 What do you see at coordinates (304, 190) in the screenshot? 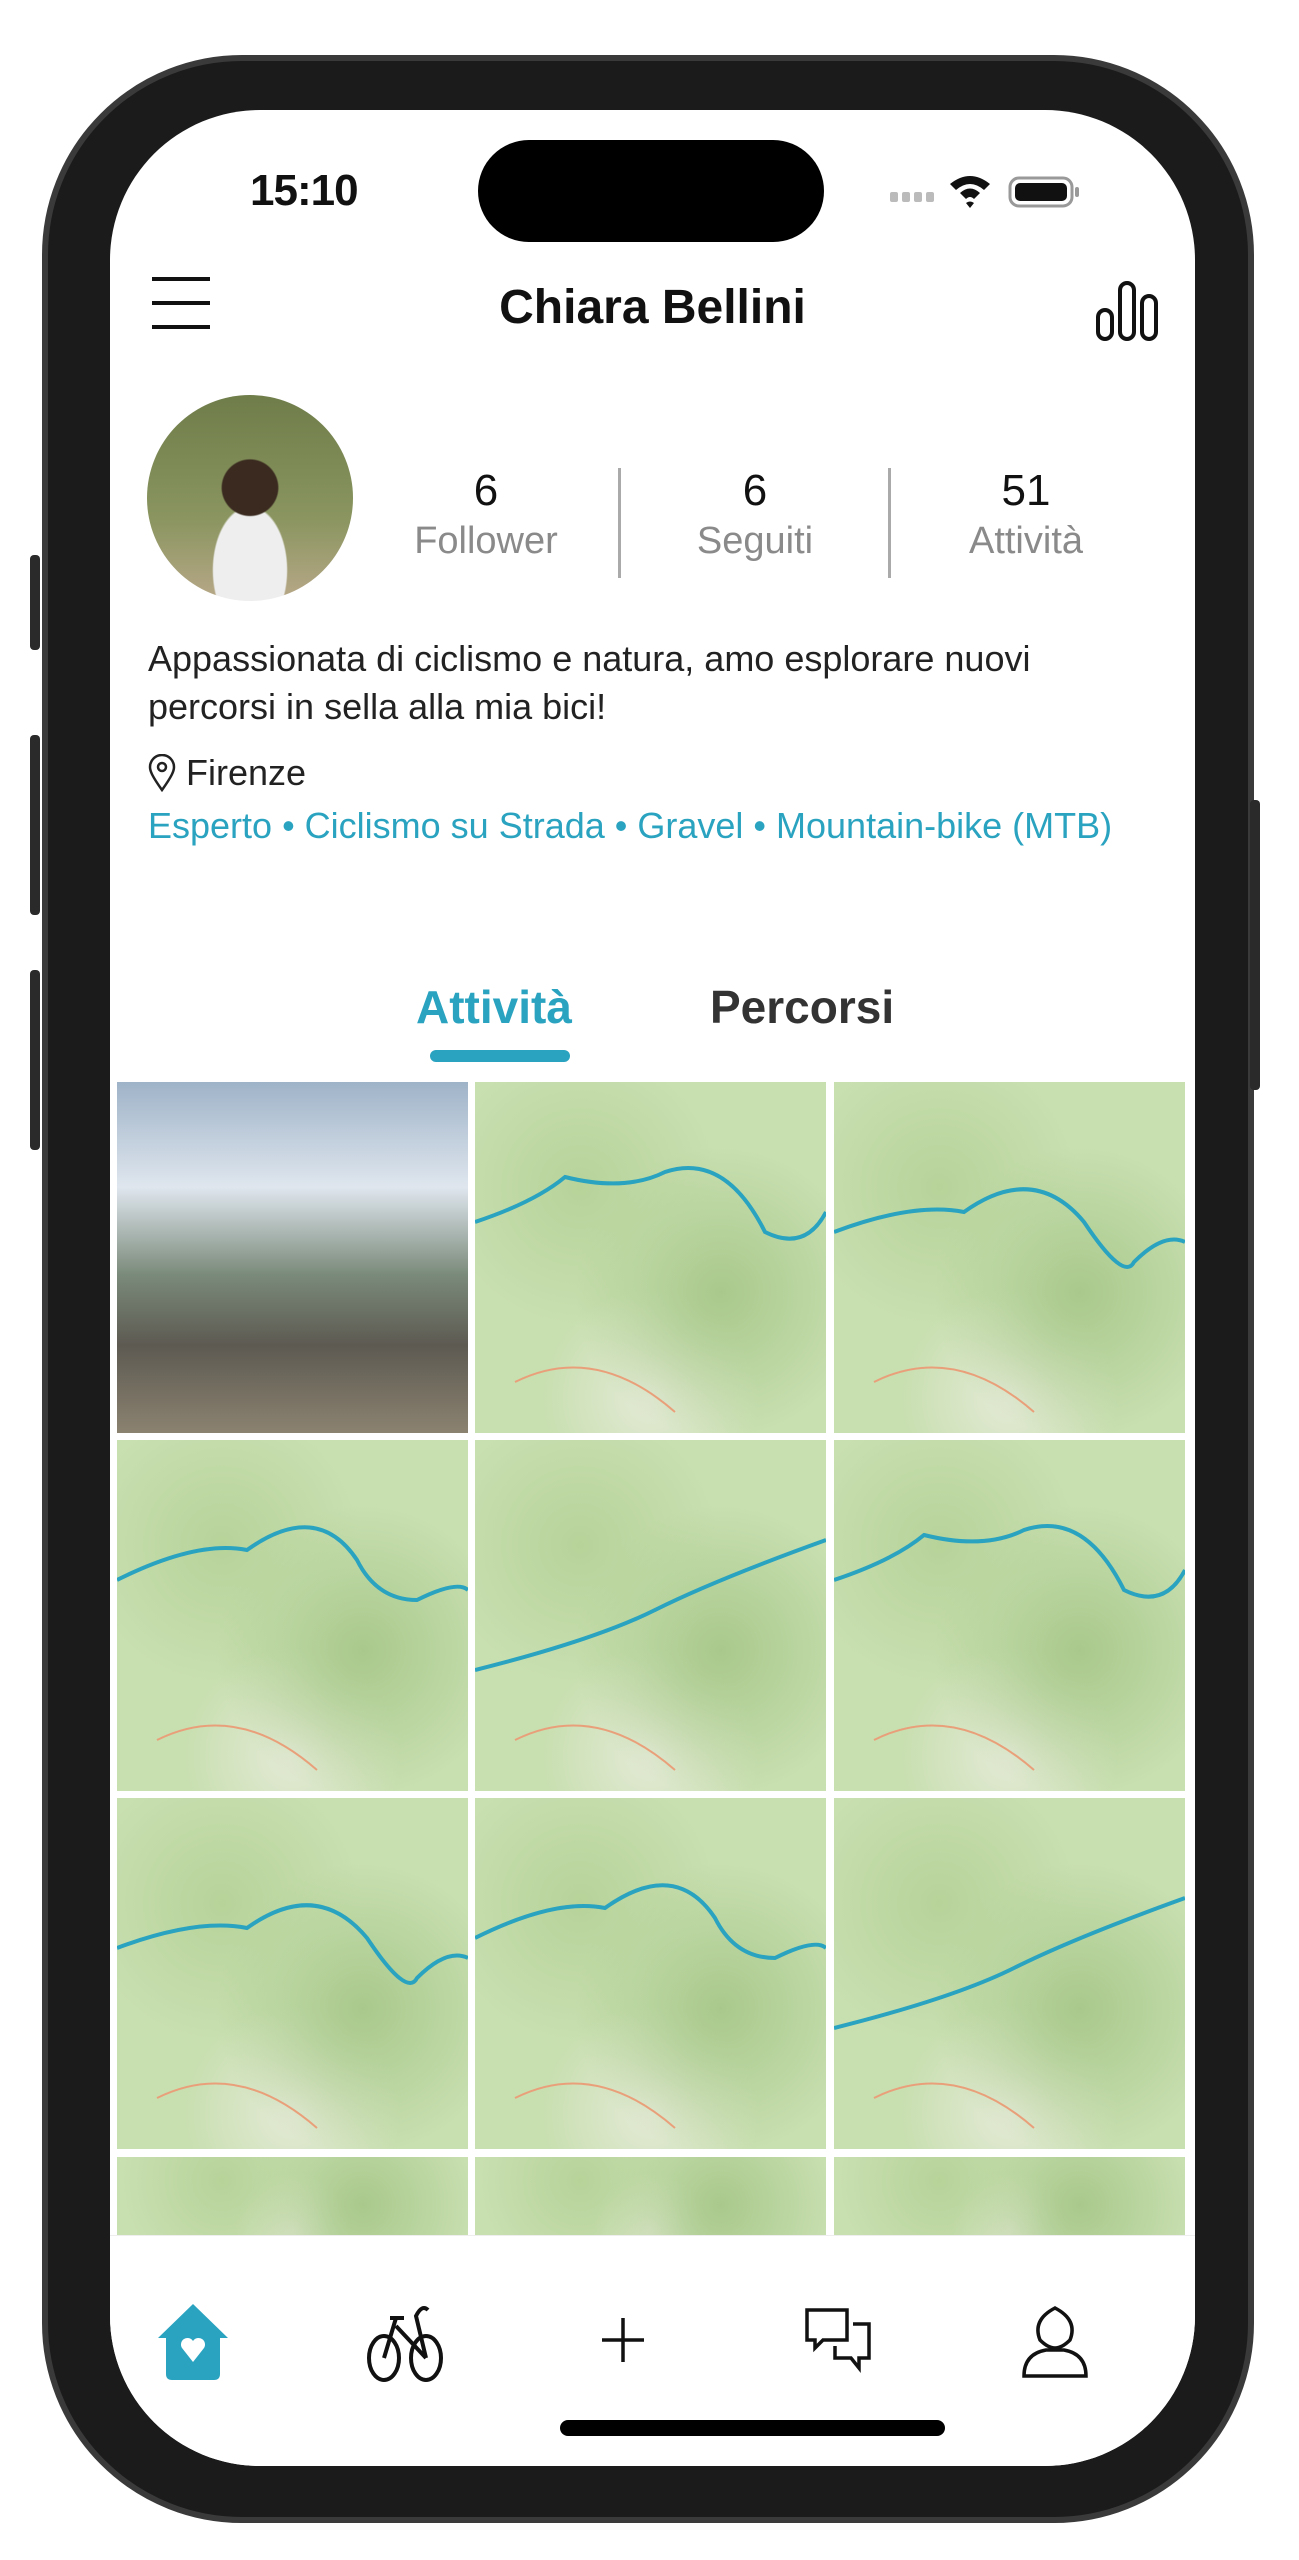
I see `status-time: 15:10` at bounding box center [304, 190].